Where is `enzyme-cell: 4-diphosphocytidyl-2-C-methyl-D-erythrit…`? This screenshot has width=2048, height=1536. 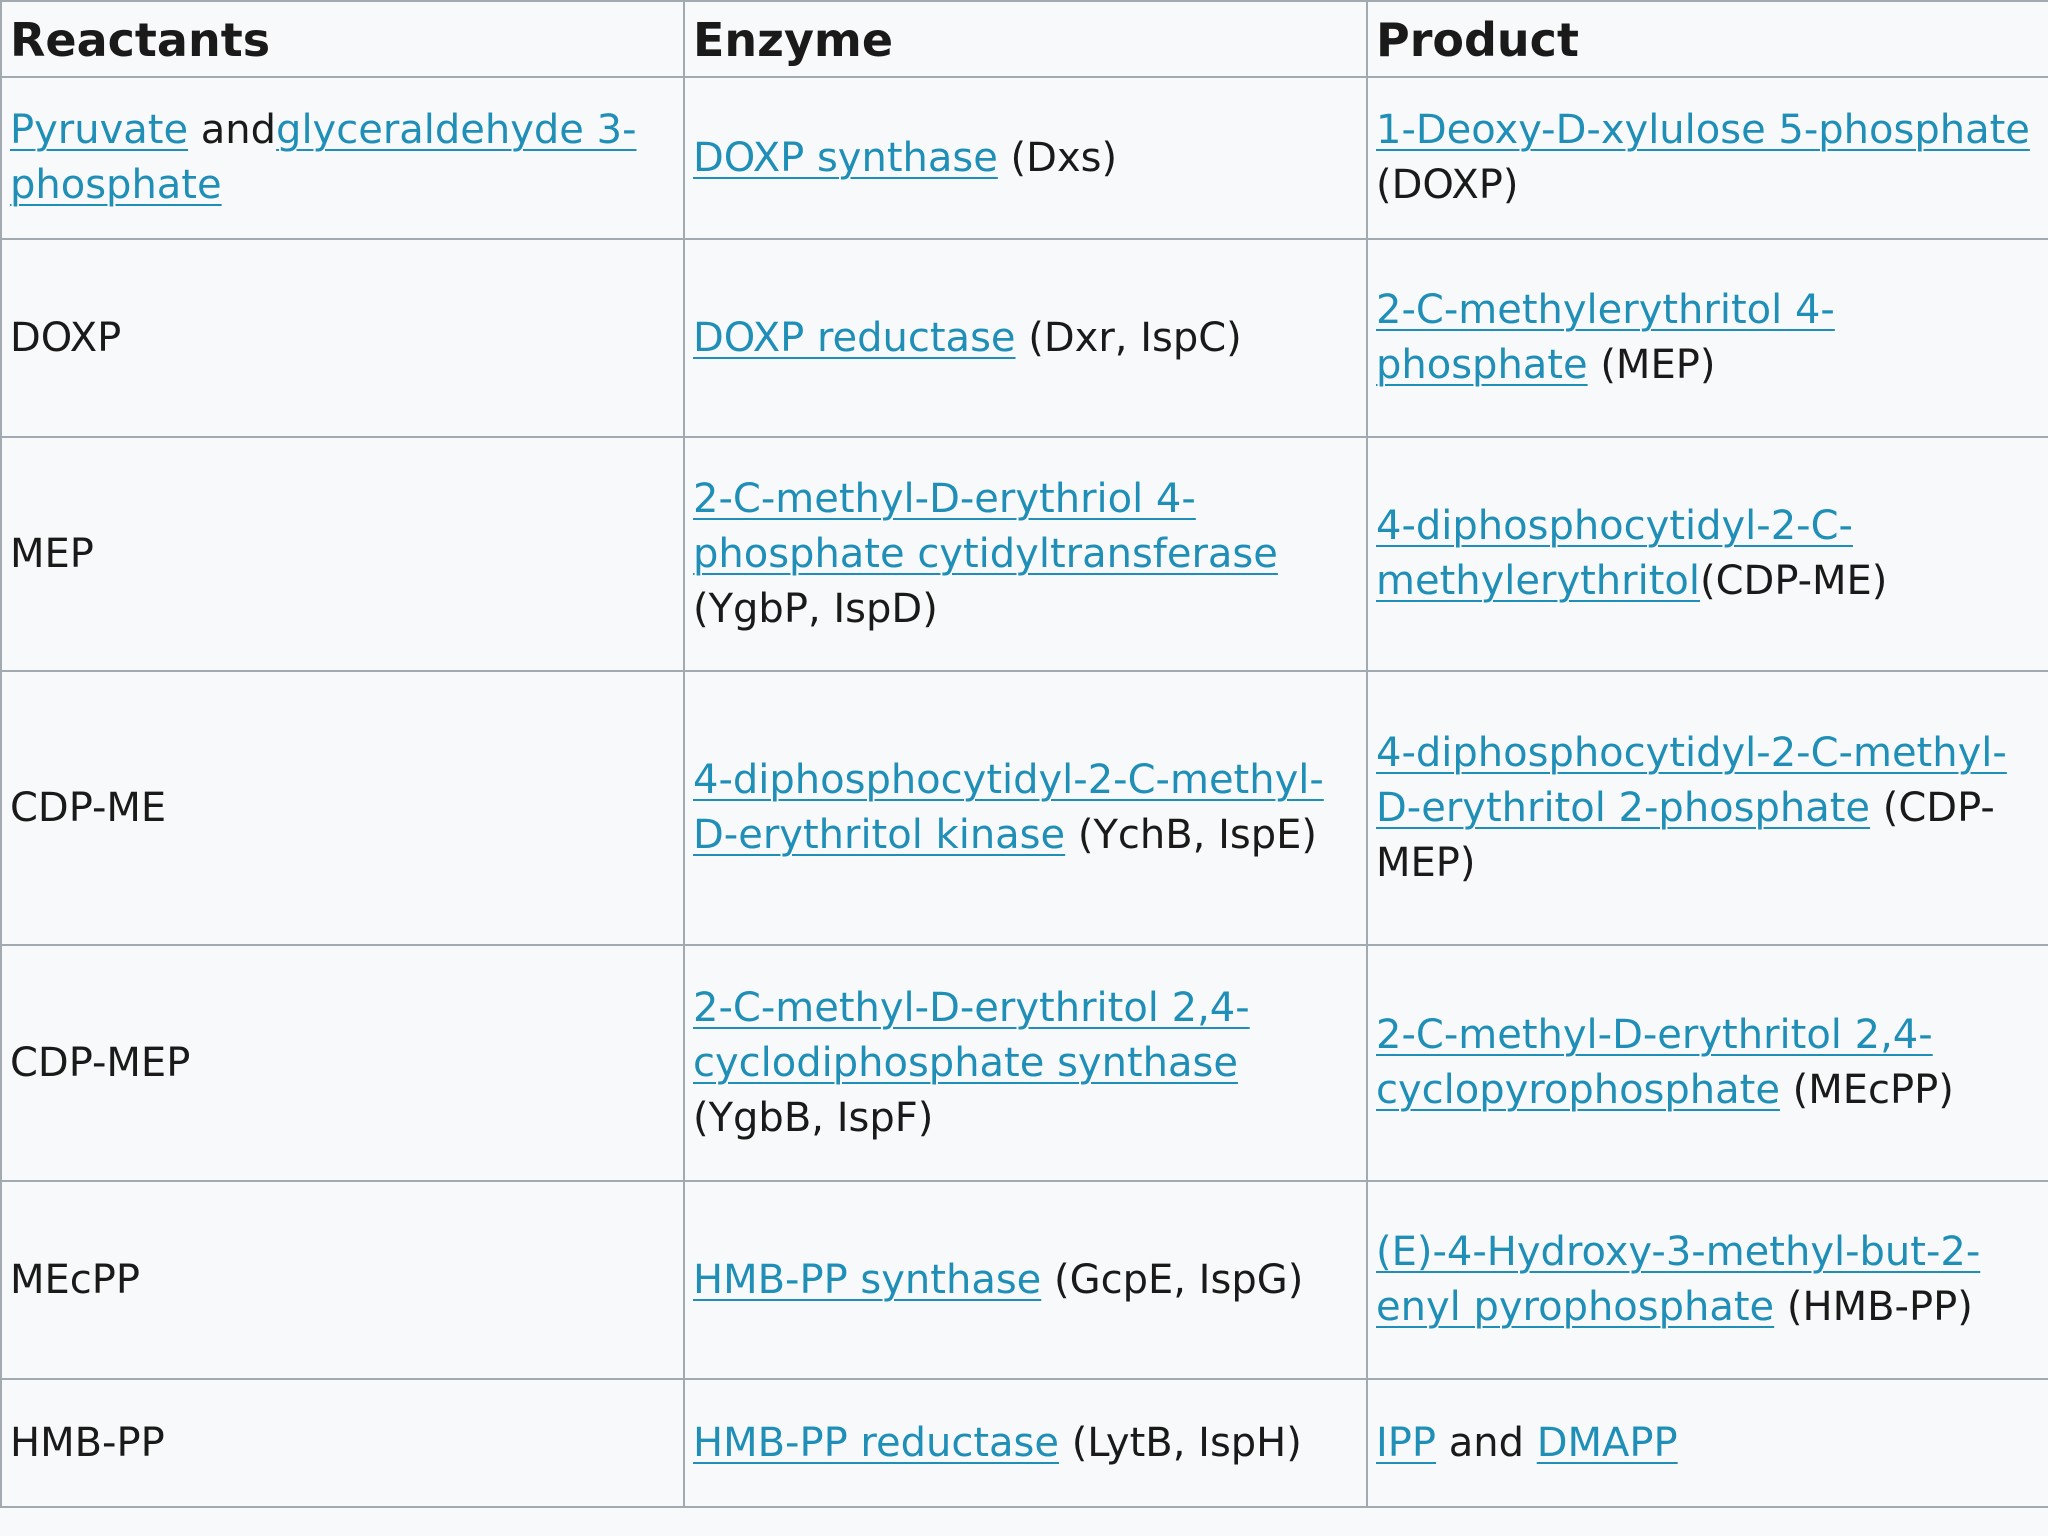 enzyme-cell: 4-diphosphocytidyl-2-C-methyl-D-erythrit… is located at coordinates (1025, 808).